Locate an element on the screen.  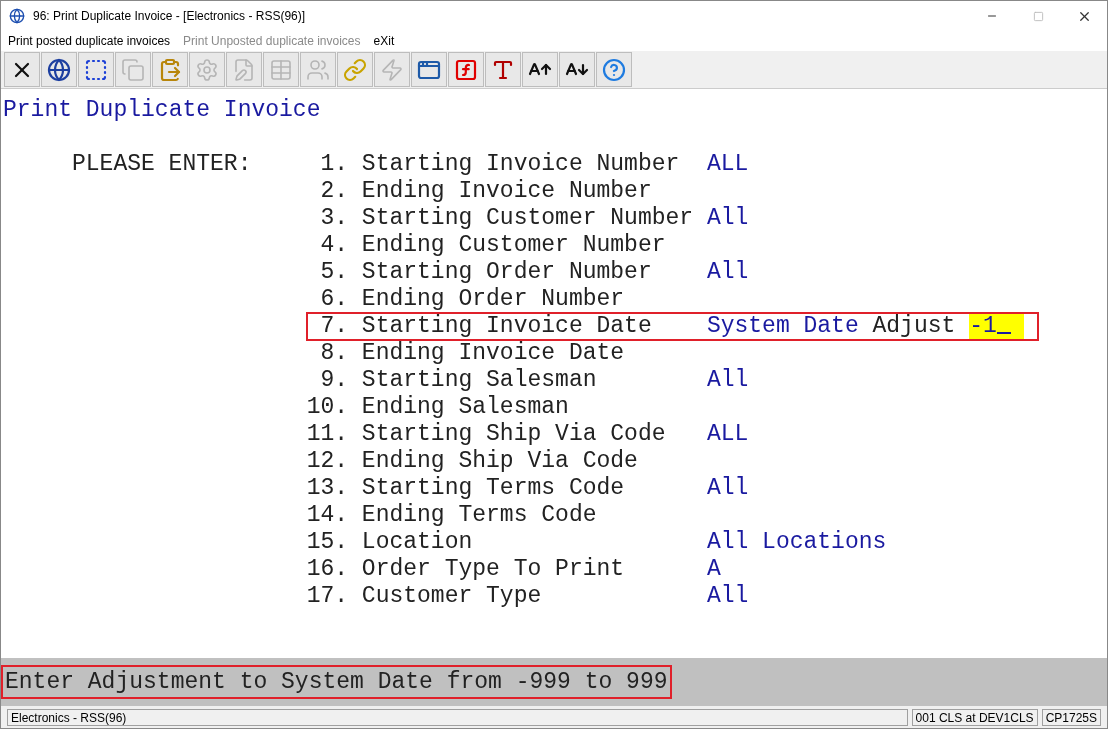
field-number: 3. is located at coordinates (334, 218).